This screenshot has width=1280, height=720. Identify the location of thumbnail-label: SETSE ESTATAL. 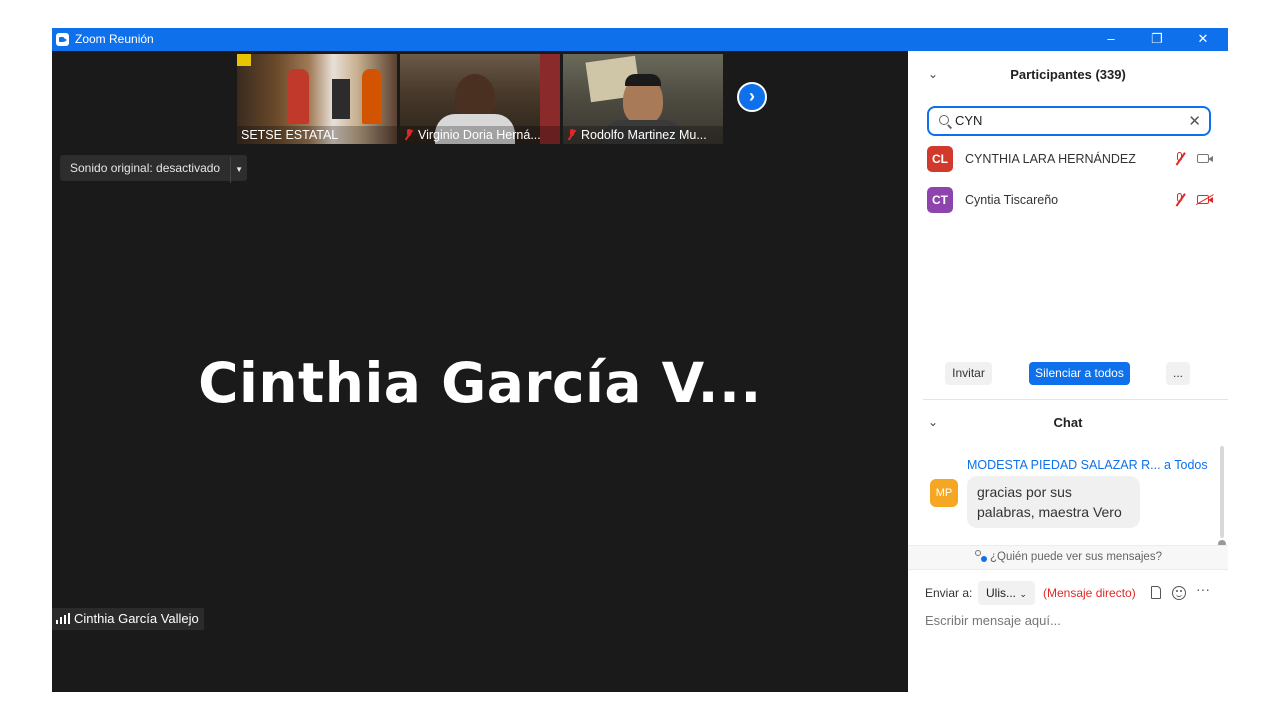
(317, 135).